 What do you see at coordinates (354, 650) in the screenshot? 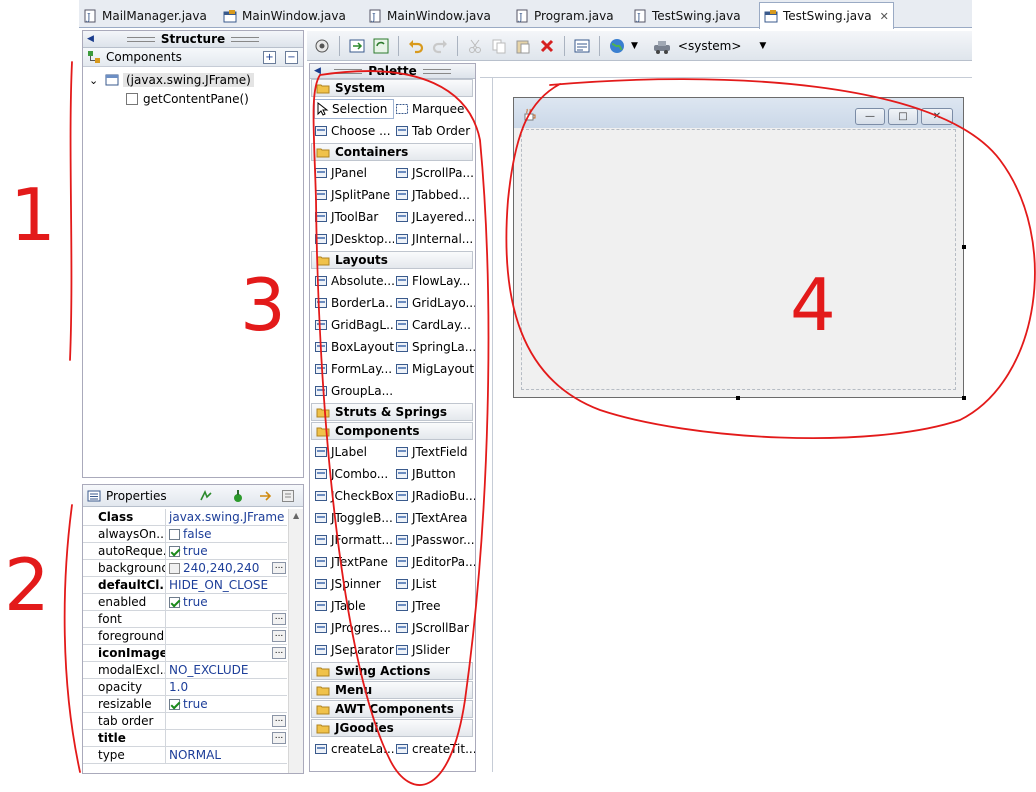
I see `palette-item: JSeparator` at bounding box center [354, 650].